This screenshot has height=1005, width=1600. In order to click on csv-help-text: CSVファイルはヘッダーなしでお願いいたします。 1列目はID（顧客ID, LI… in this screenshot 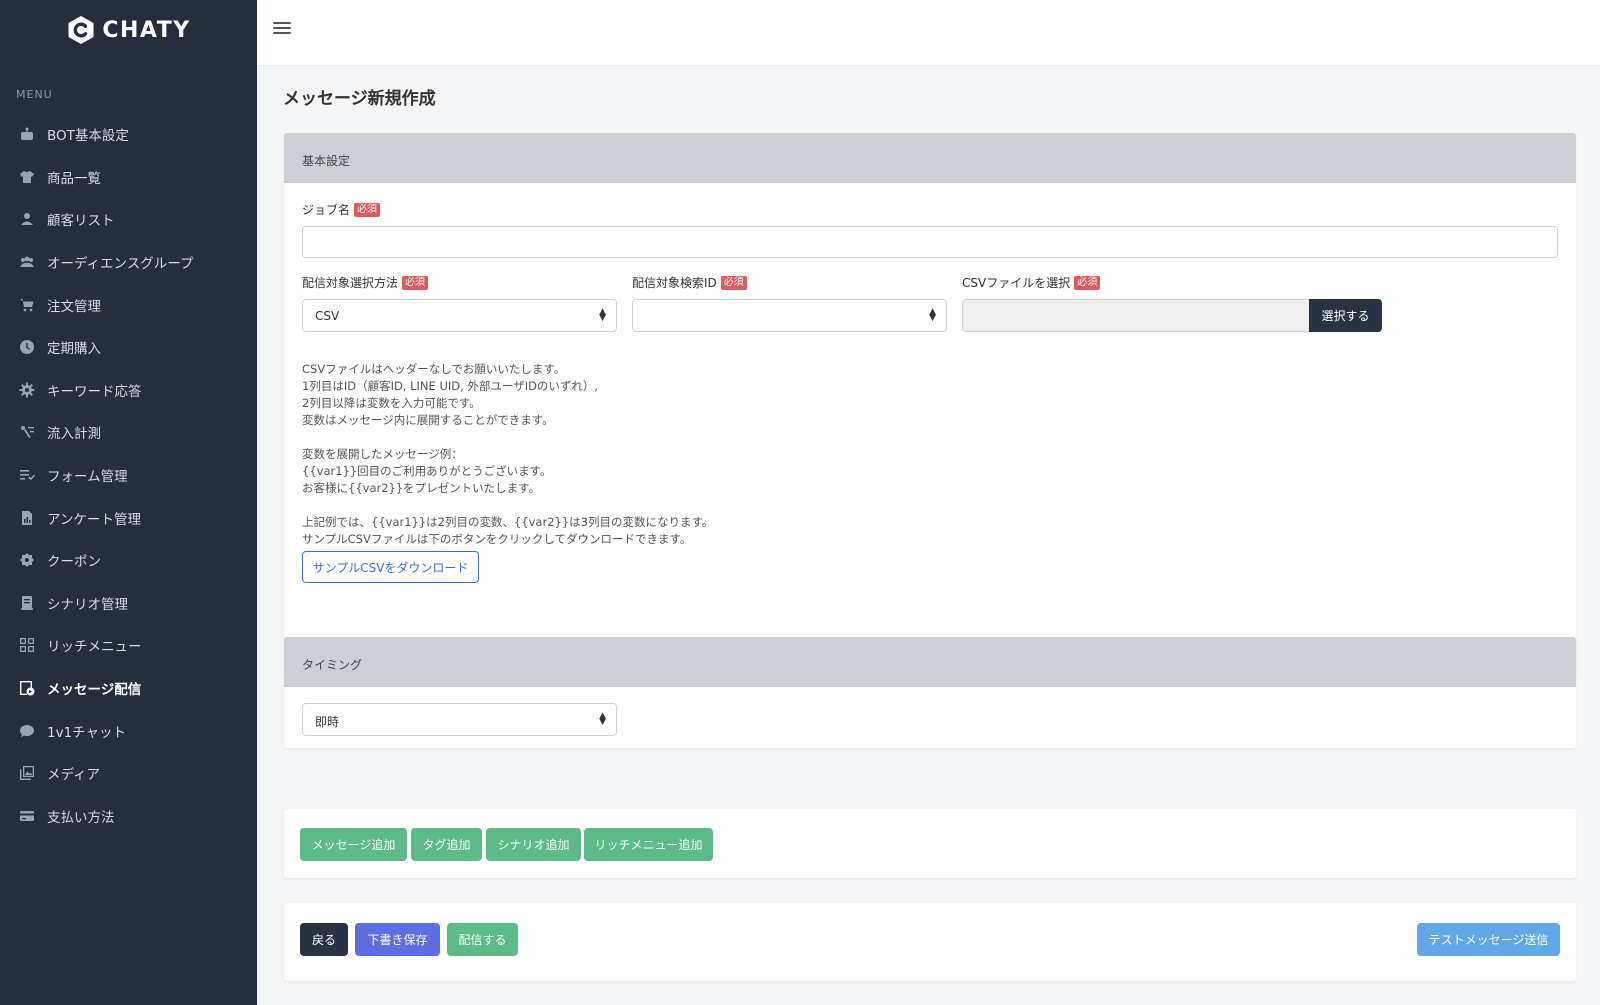, I will do `click(507, 454)`.